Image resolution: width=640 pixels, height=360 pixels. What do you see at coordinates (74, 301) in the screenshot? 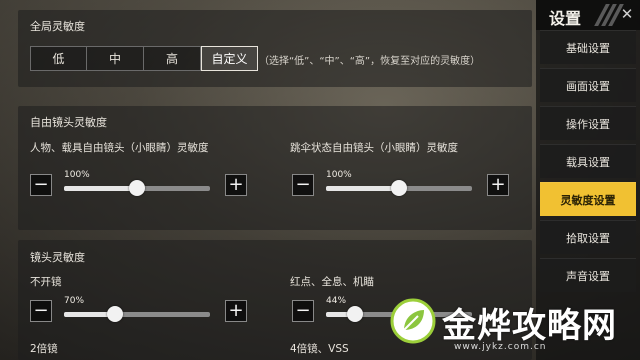
I see `scope-no-scope-value: 70%` at bounding box center [74, 301].